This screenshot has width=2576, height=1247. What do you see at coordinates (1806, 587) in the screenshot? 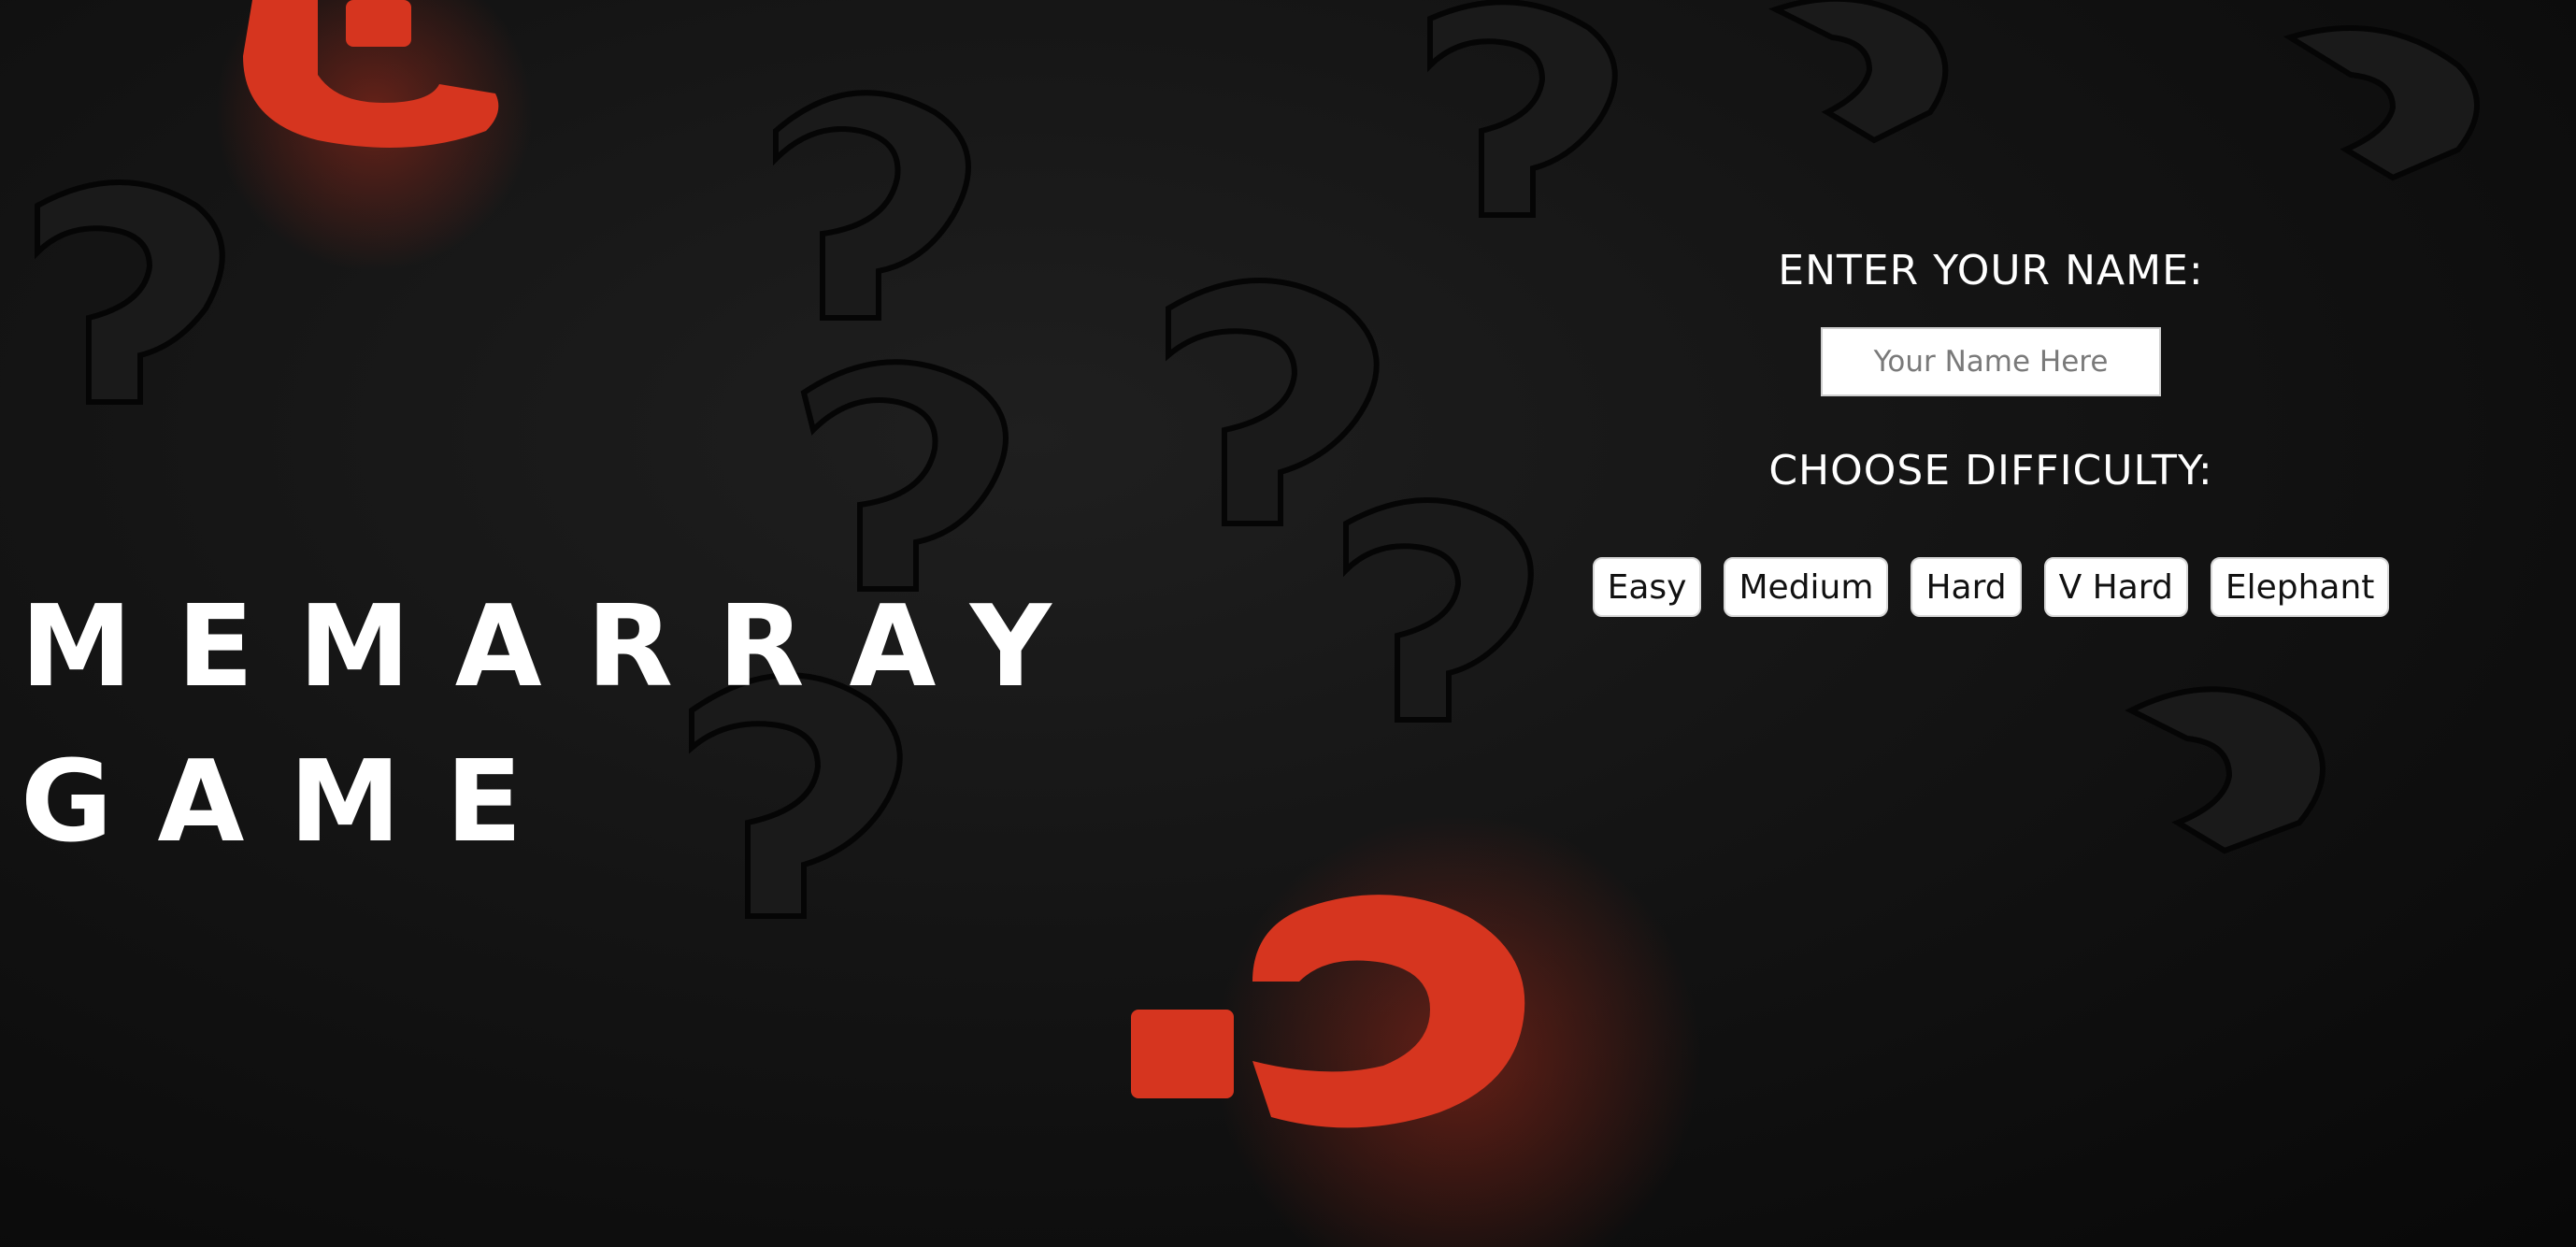
I see `difficulty-medium-button: Medium` at bounding box center [1806, 587].